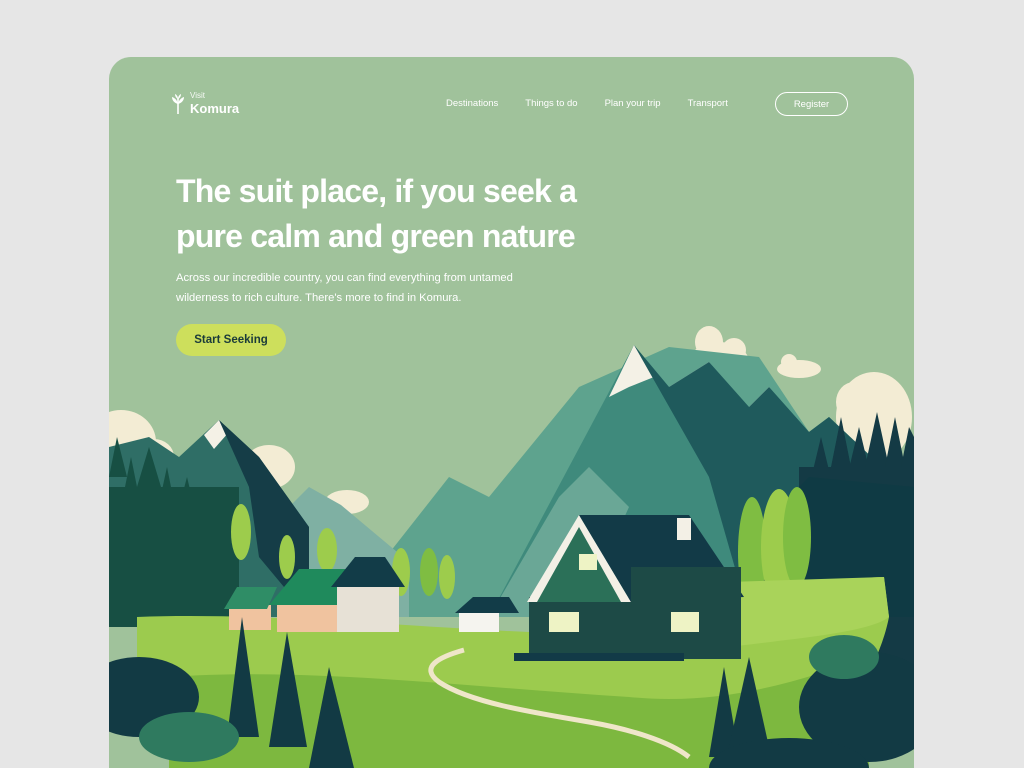 The image size is (1024, 768). What do you see at coordinates (231, 340) in the screenshot?
I see `start-seeking-button: Start Seeking` at bounding box center [231, 340].